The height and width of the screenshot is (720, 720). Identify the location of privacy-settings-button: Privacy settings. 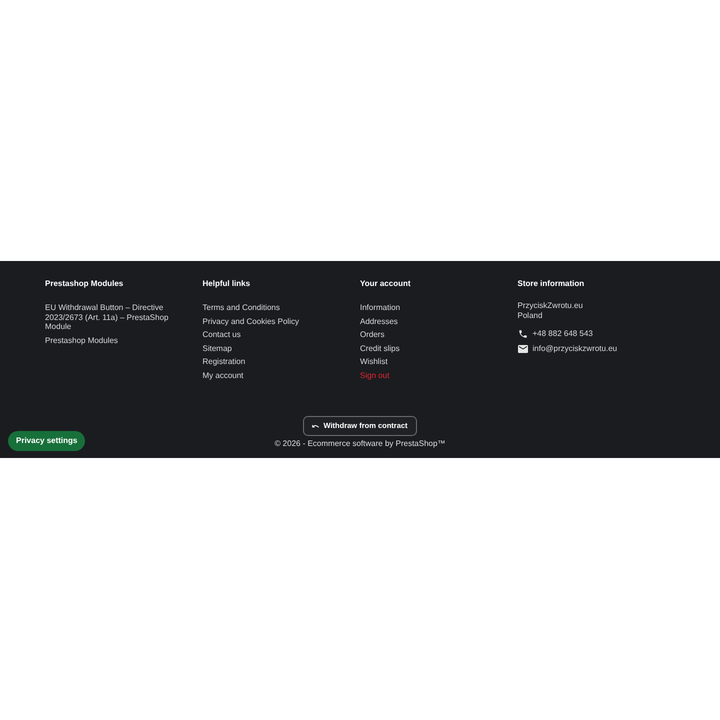
(47, 441).